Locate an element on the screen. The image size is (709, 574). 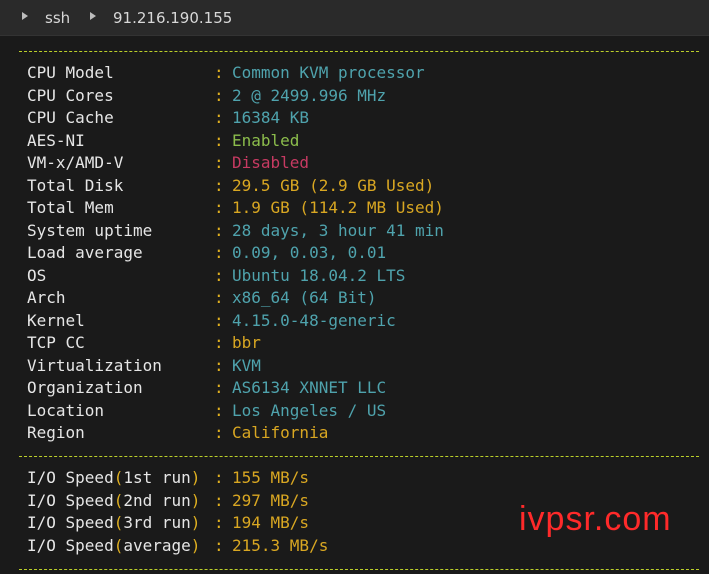
info-row: Total Disk:29.5 GB (2.9 GB Used) is located at coordinates (354, 186).